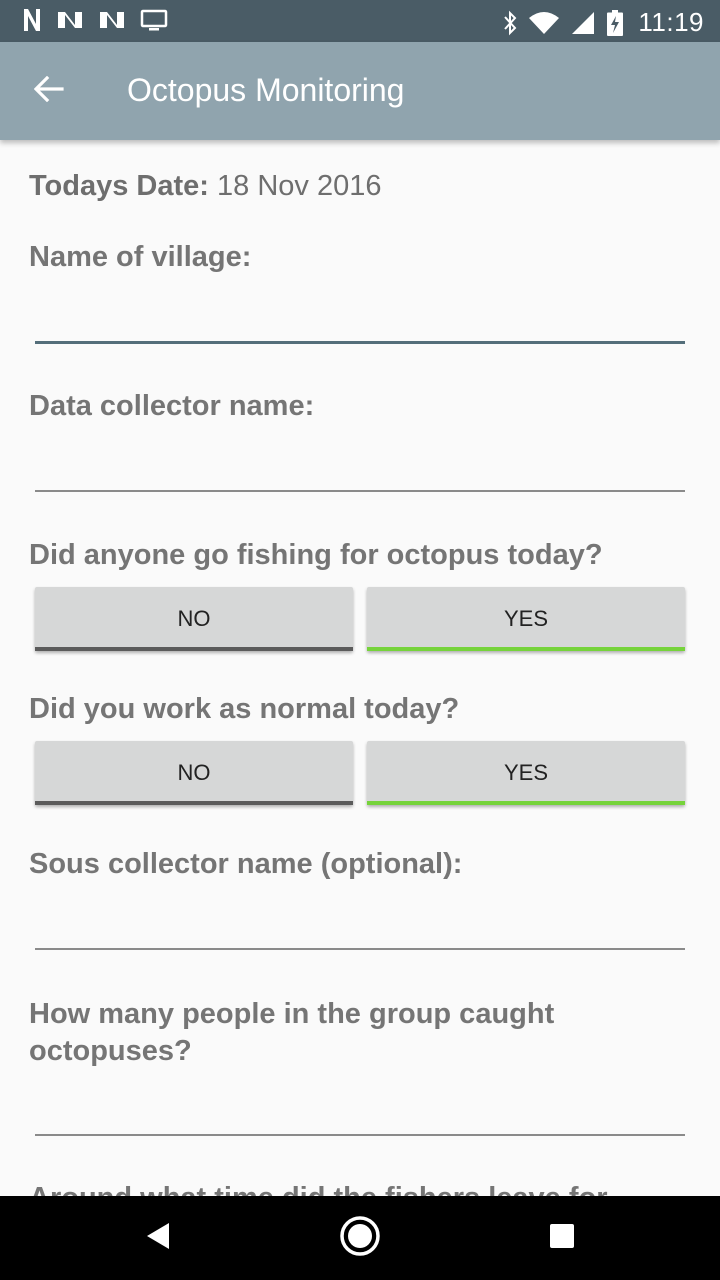  What do you see at coordinates (316, 555) in the screenshot?
I see `fishing-question: Did anyone go fishing for octopus today?` at bounding box center [316, 555].